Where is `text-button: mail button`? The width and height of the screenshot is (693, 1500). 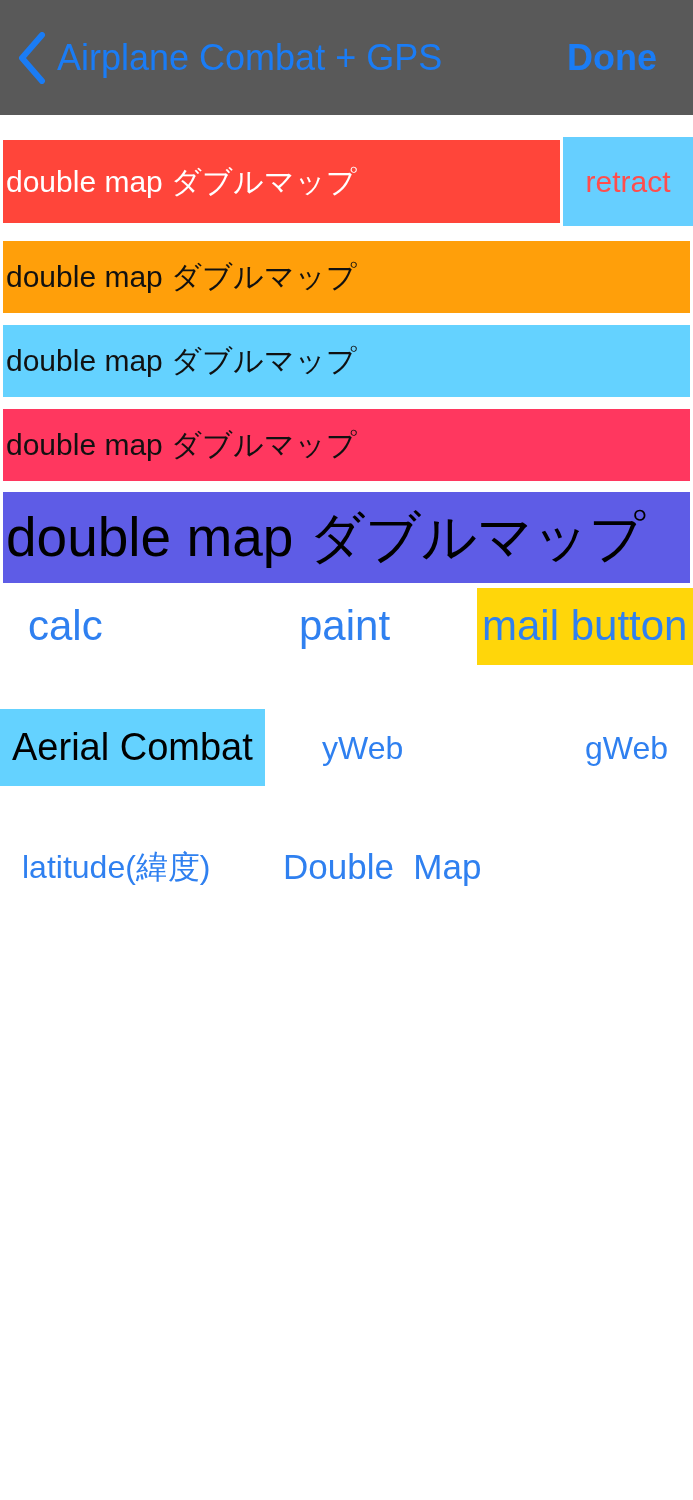 text-button: mail button is located at coordinates (585, 626).